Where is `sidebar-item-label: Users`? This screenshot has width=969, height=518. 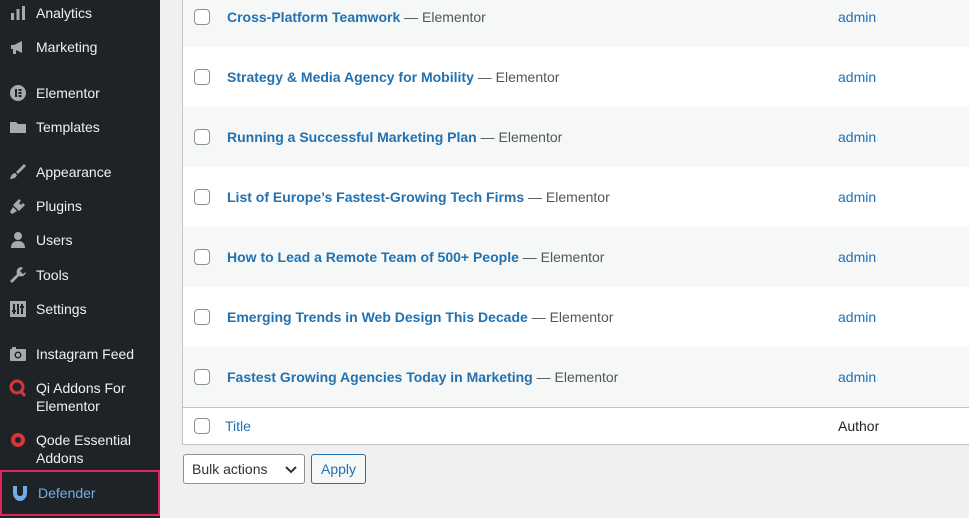
sidebar-item-label: Users is located at coordinates (54, 240).